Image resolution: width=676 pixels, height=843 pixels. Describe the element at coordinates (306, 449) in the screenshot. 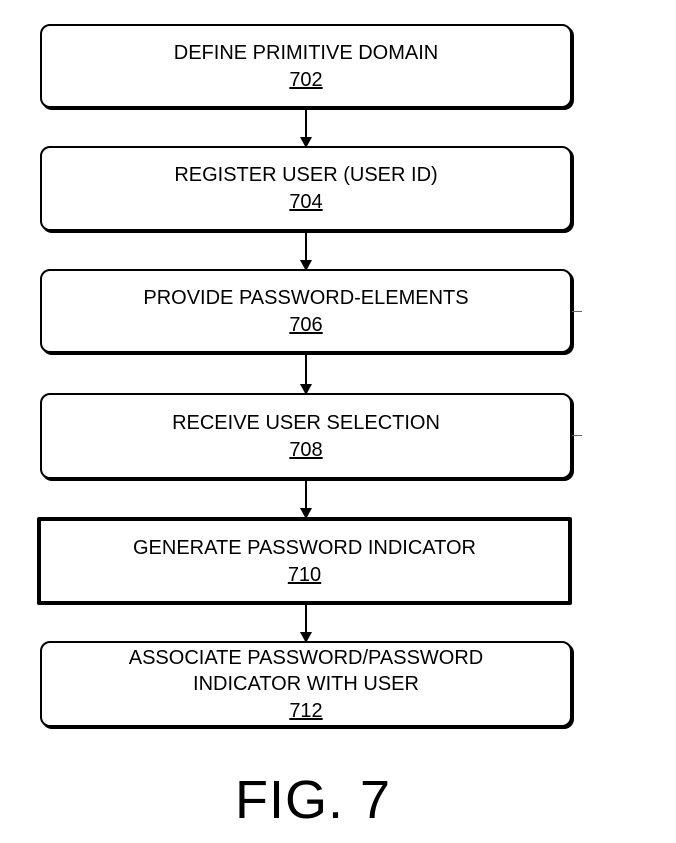

I see `step-reference-number: 708` at that location.